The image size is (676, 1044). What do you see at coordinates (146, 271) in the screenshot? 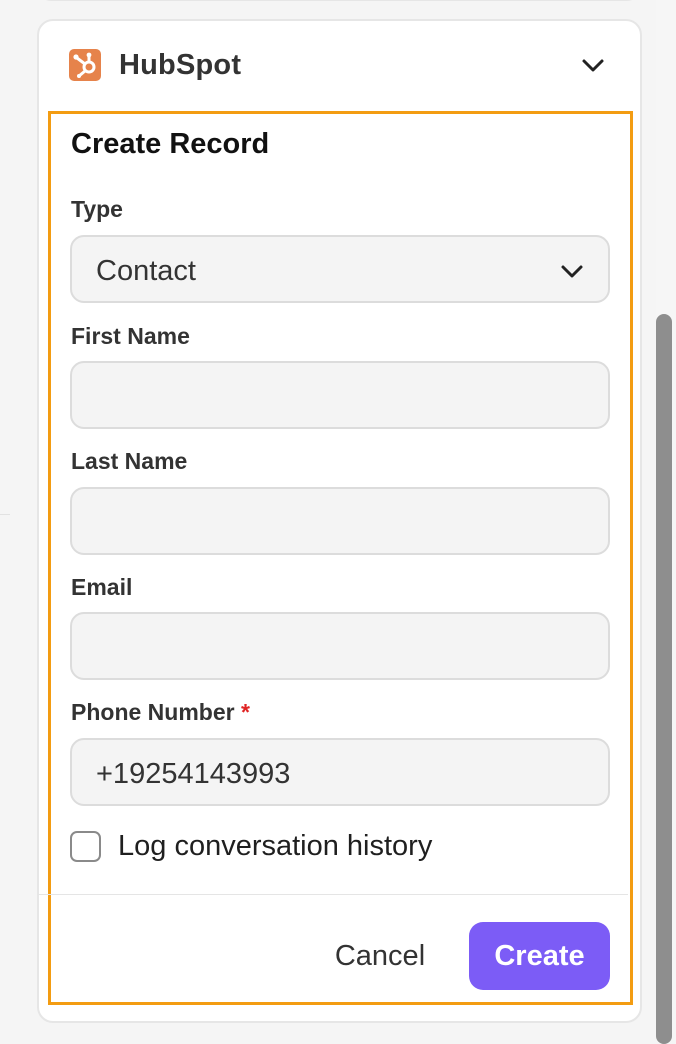
I see `type-select-value: Contact` at bounding box center [146, 271].